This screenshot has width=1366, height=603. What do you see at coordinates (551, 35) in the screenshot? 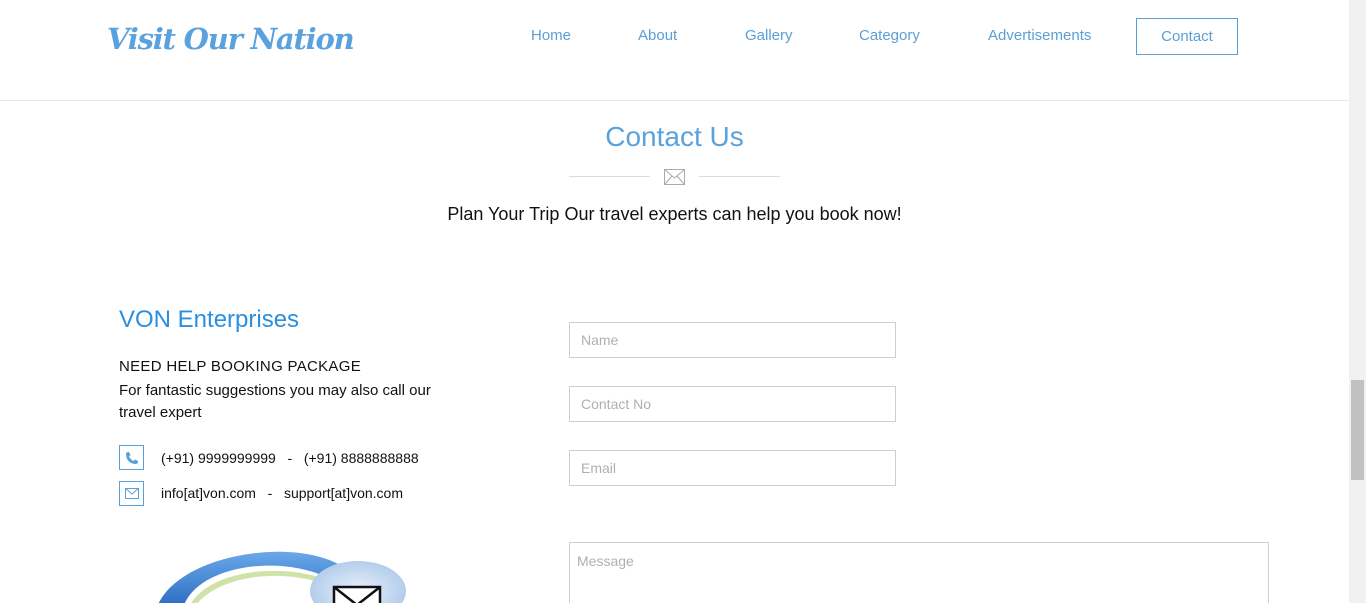
I see `nav-home: Home` at bounding box center [551, 35].